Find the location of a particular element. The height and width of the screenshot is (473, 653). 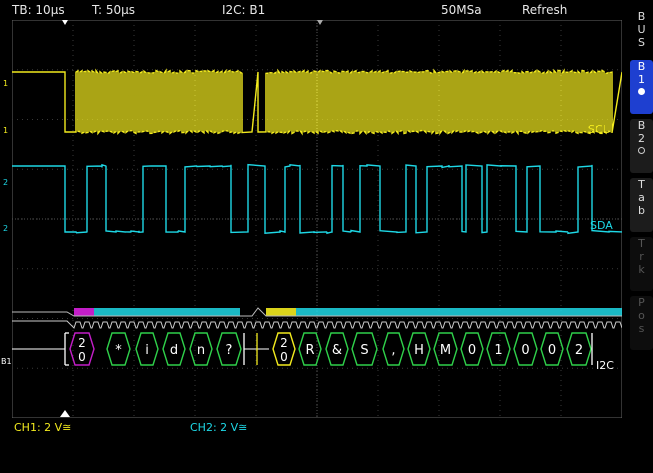

bus-menu-title: BUS is located at coordinates (641, 33).